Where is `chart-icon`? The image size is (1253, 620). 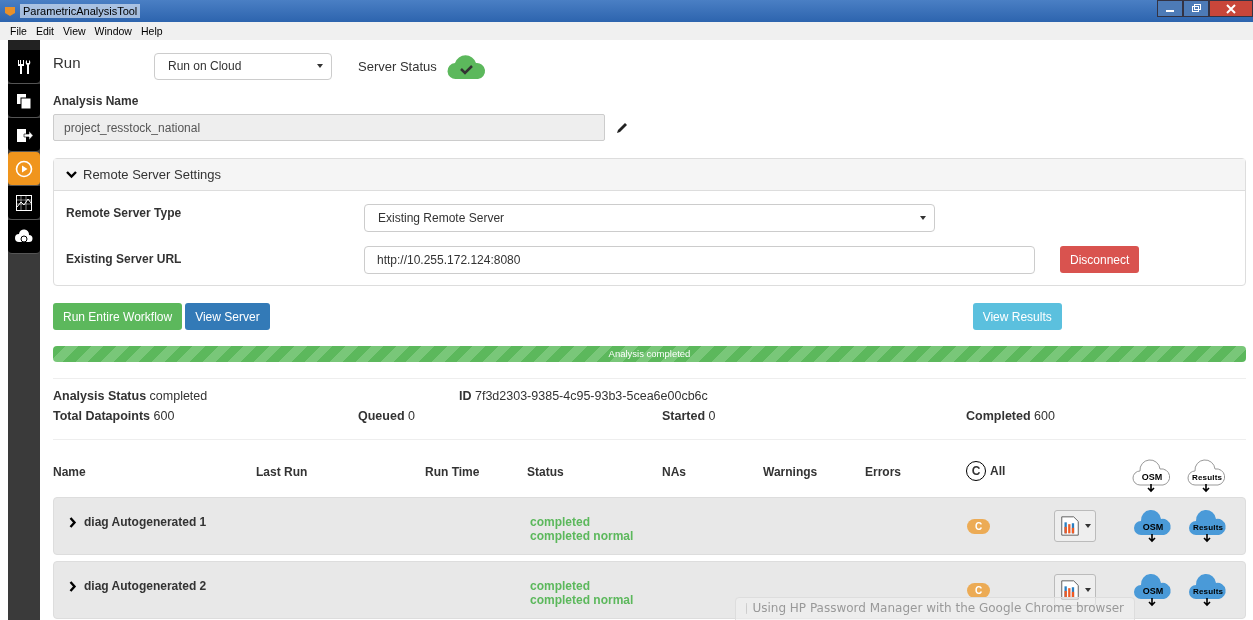
chart-icon is located at coordinates (24, 202).